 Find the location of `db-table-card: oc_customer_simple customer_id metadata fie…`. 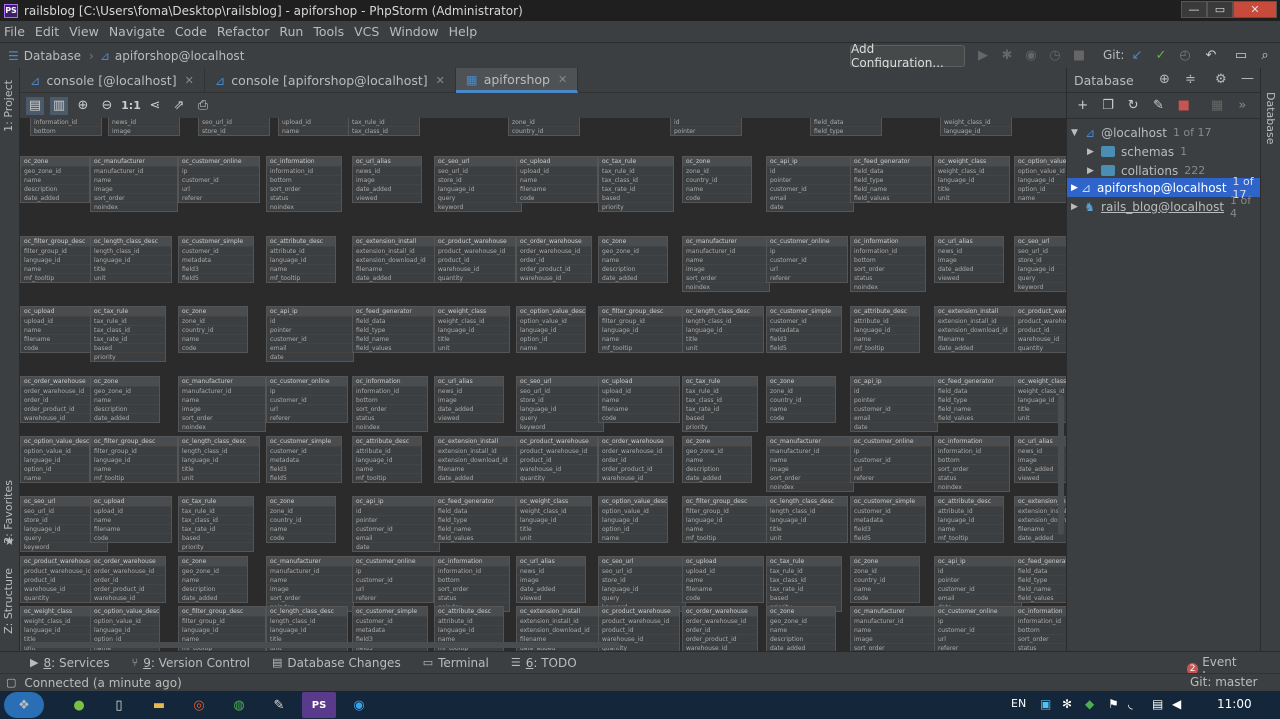

db-table-card: oc_customer_simple customer_id metadata fie… is located at coordinates (304, 459).